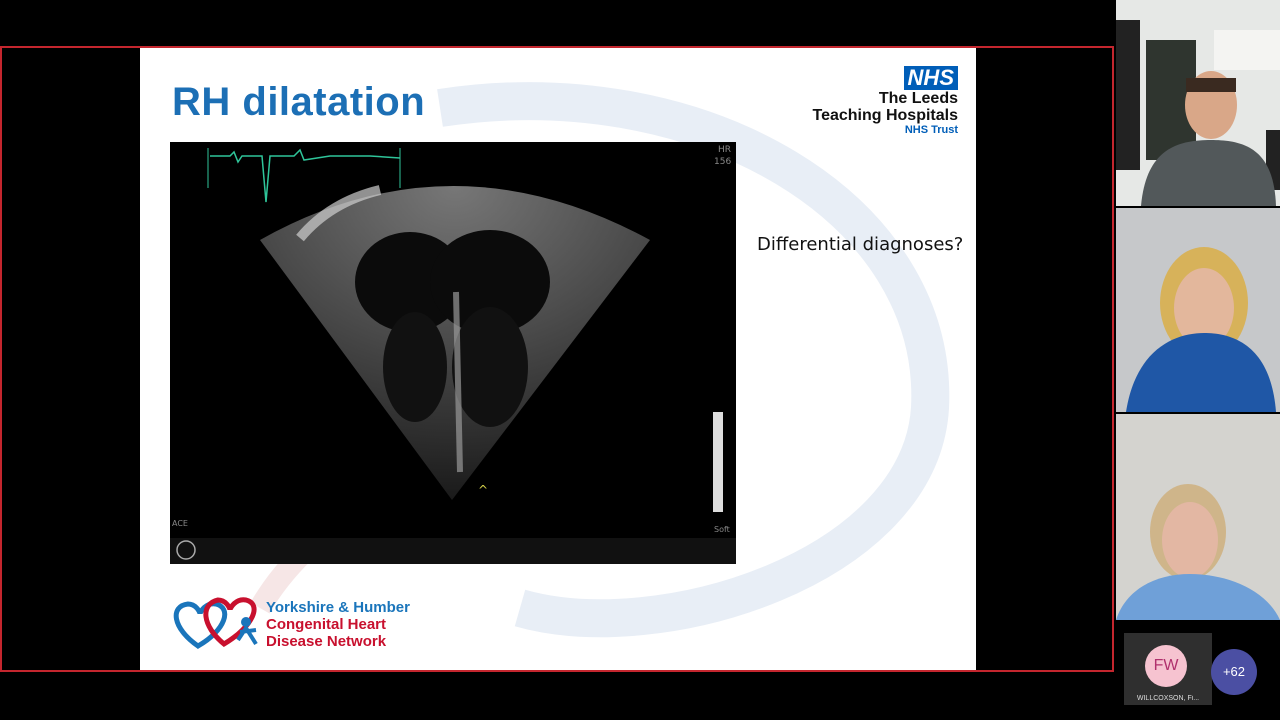 The width and height of the screenshot is (1280, 720). I want to click on nhs-trust-label: NHS Trust, so click(931, 130).